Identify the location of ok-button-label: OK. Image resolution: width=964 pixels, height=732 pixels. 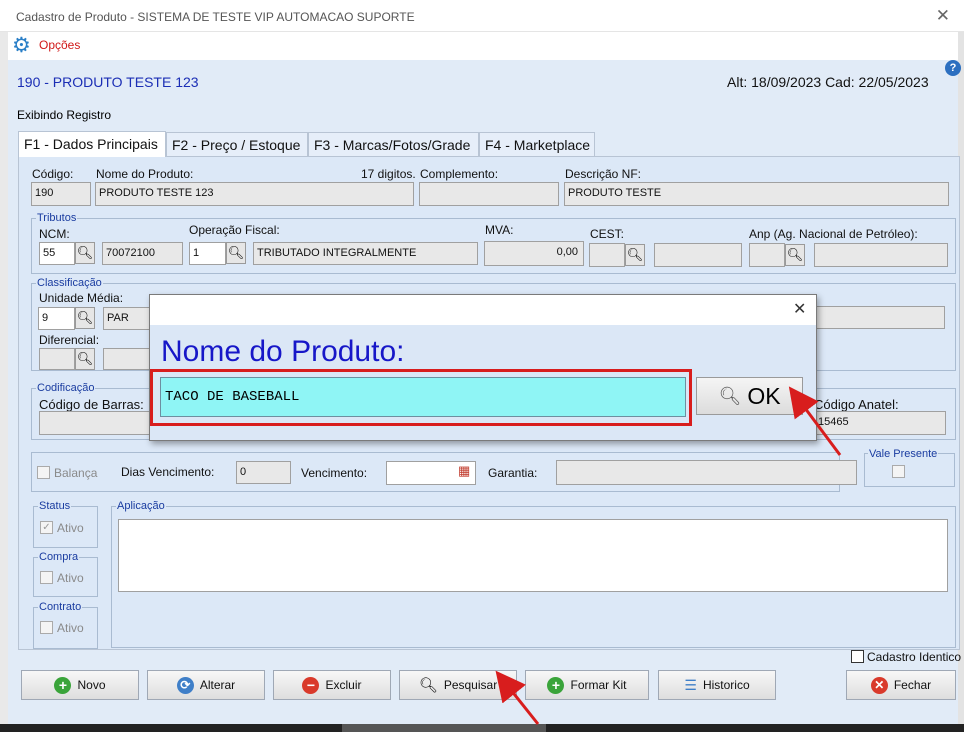
(764, 395).